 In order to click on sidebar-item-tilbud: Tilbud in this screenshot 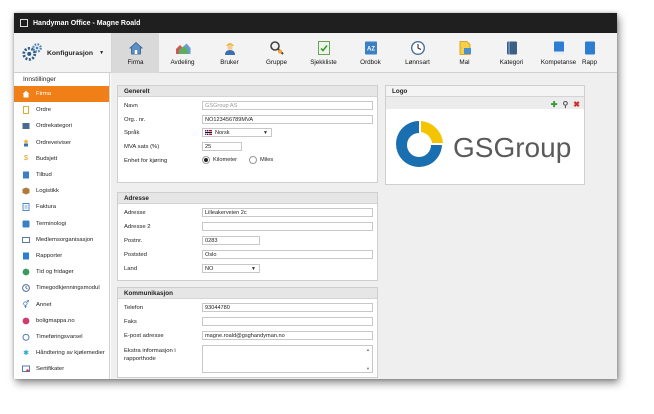, I will do `click(61, 175)`.